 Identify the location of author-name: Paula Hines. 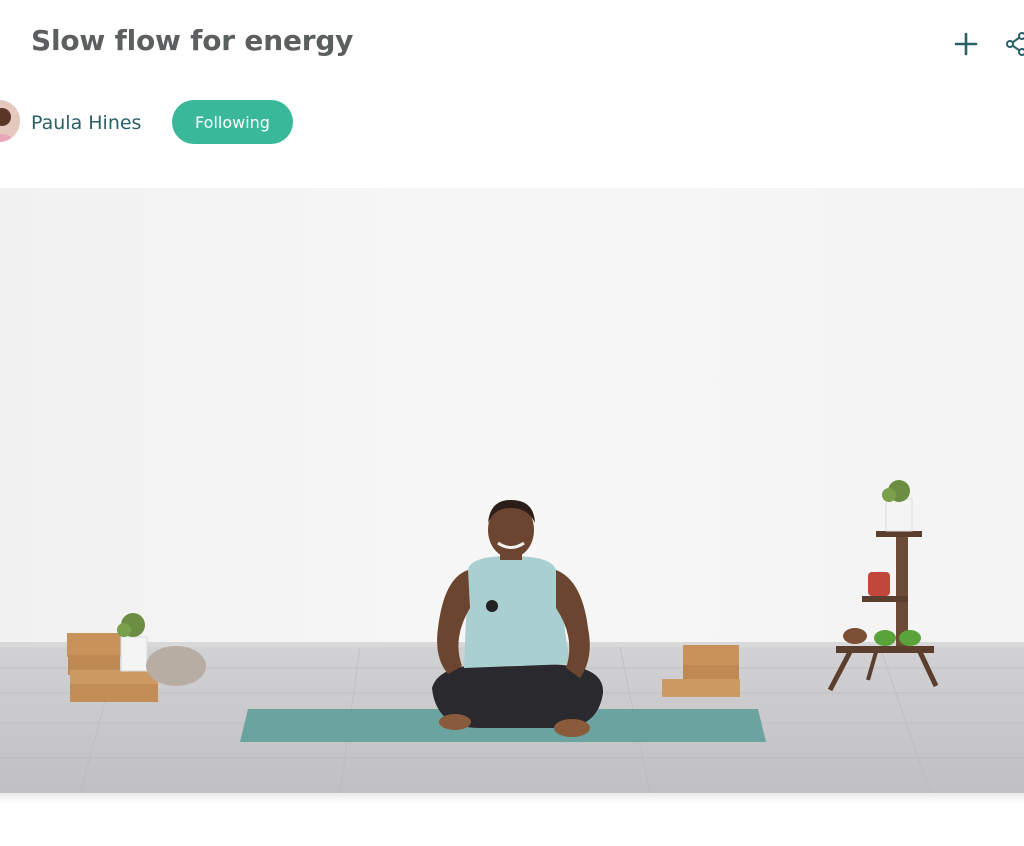
(86, 123).